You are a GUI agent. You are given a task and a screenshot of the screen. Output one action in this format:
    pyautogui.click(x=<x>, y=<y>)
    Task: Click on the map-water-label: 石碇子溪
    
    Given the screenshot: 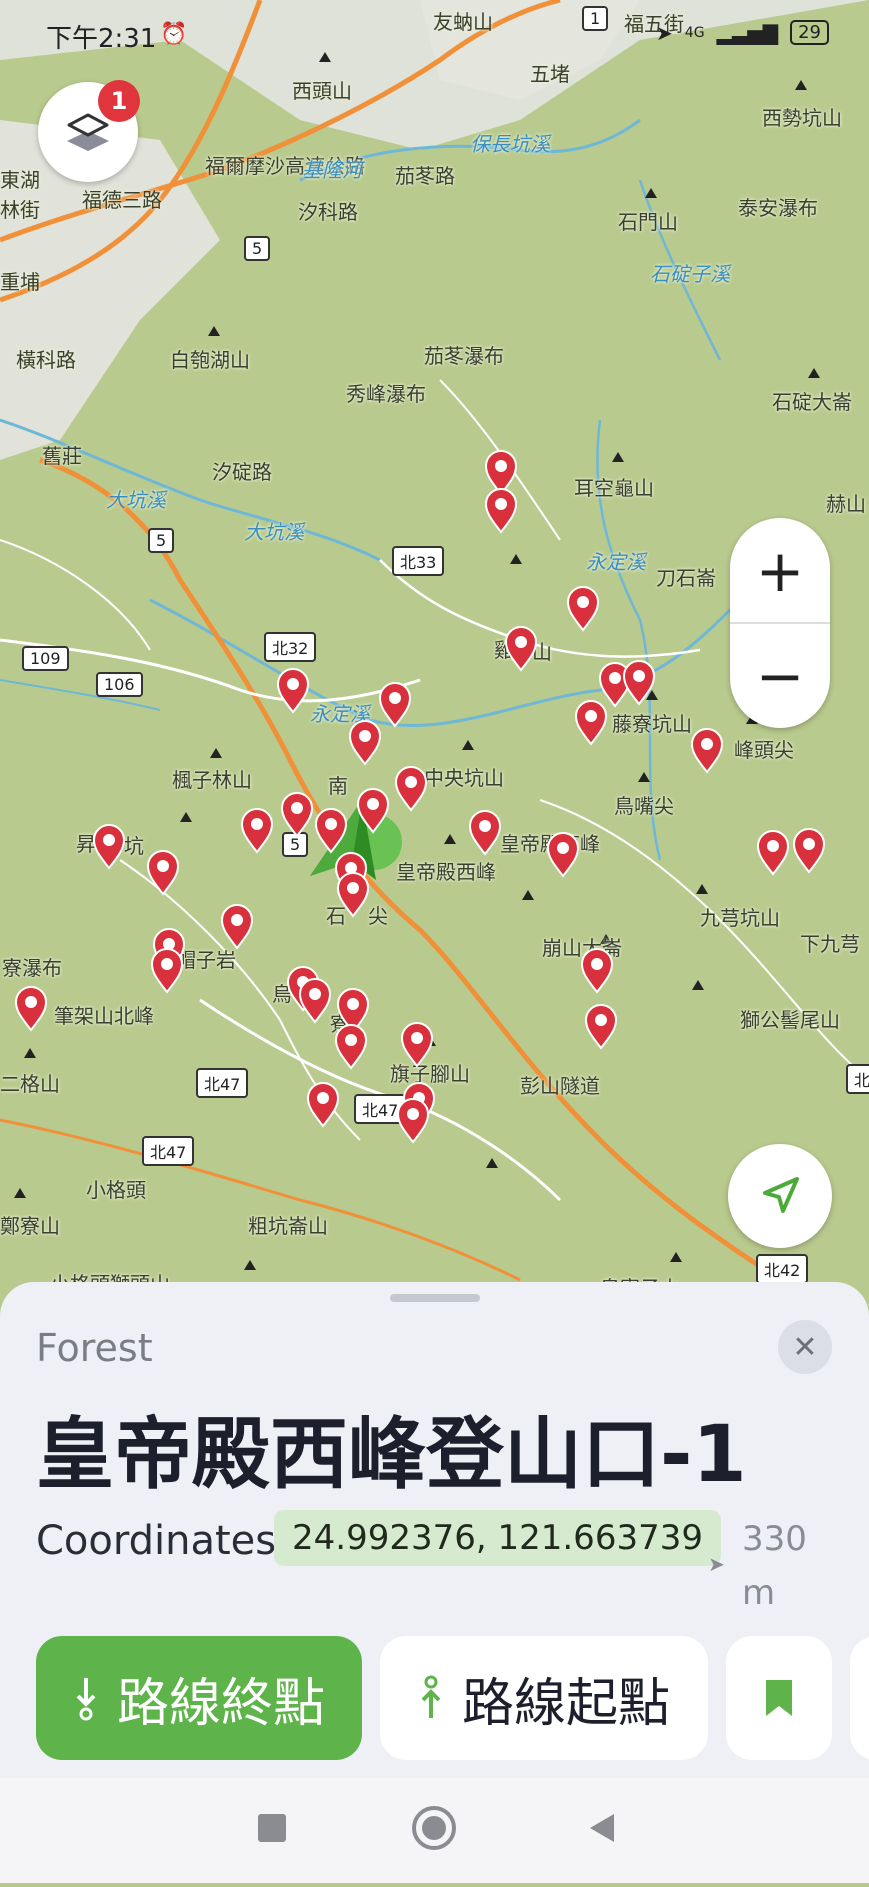 What is the action you would take?
    pyautogui.click(x=690, y=274)
    